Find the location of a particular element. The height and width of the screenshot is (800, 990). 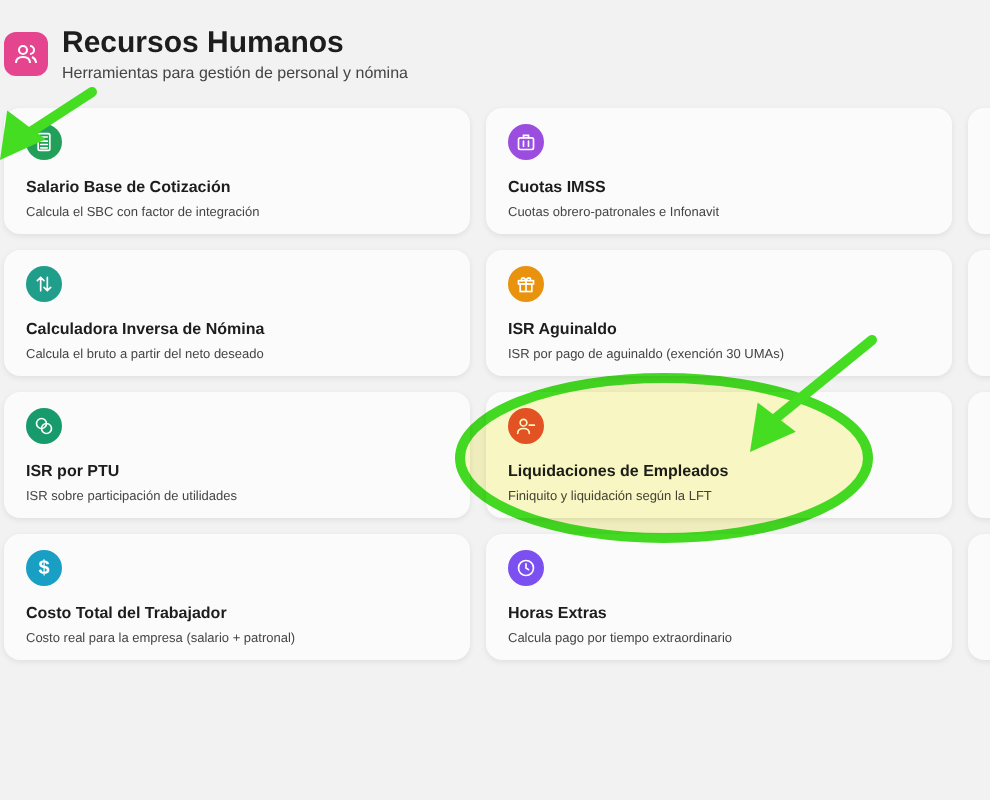

card-title: ISR Aguinaldo is located at coordinates (563, 329).